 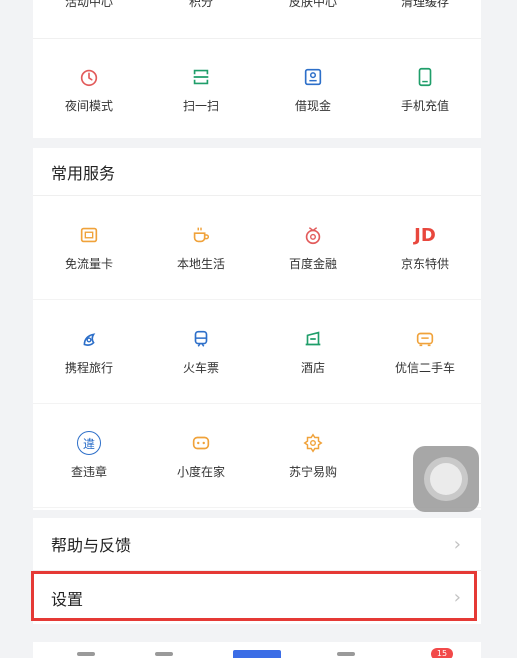 I want to click on moon-icon, so click(x=89, y=77).